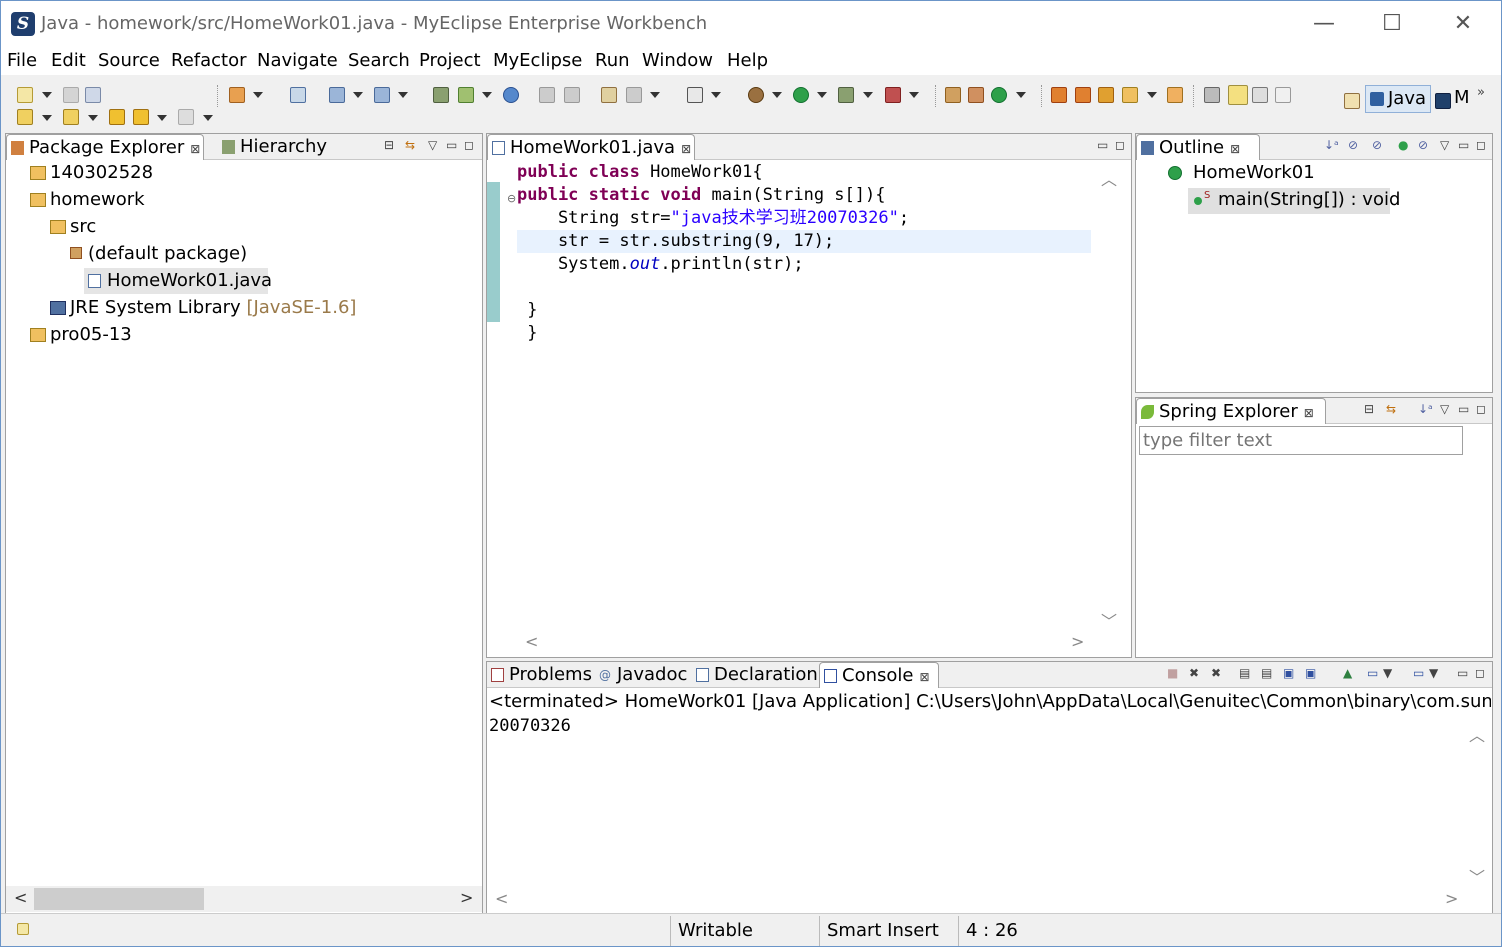  What do you see at coordinates (713, 218) in the screenshot?
I see `code-line: String str="java技术学习班20070326";` at bounding box center [713, 218].